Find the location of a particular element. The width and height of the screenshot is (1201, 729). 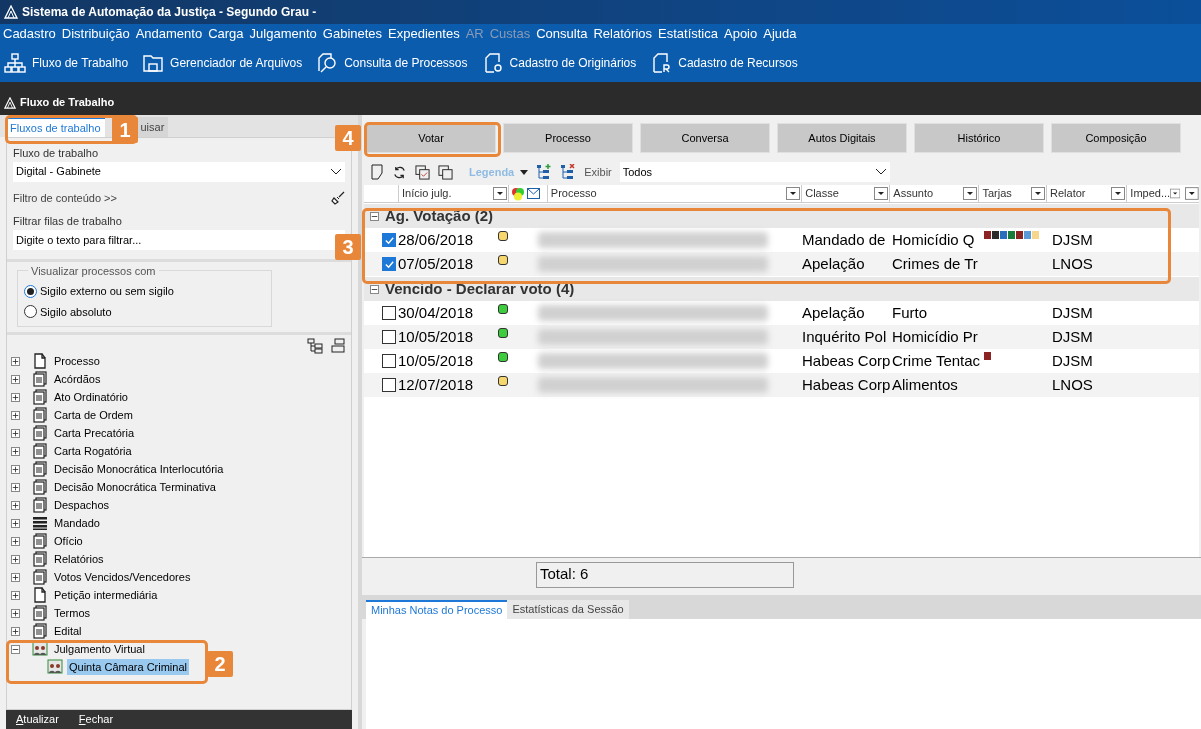

menu-item: Ajuda is located at coordinates (780, 34).